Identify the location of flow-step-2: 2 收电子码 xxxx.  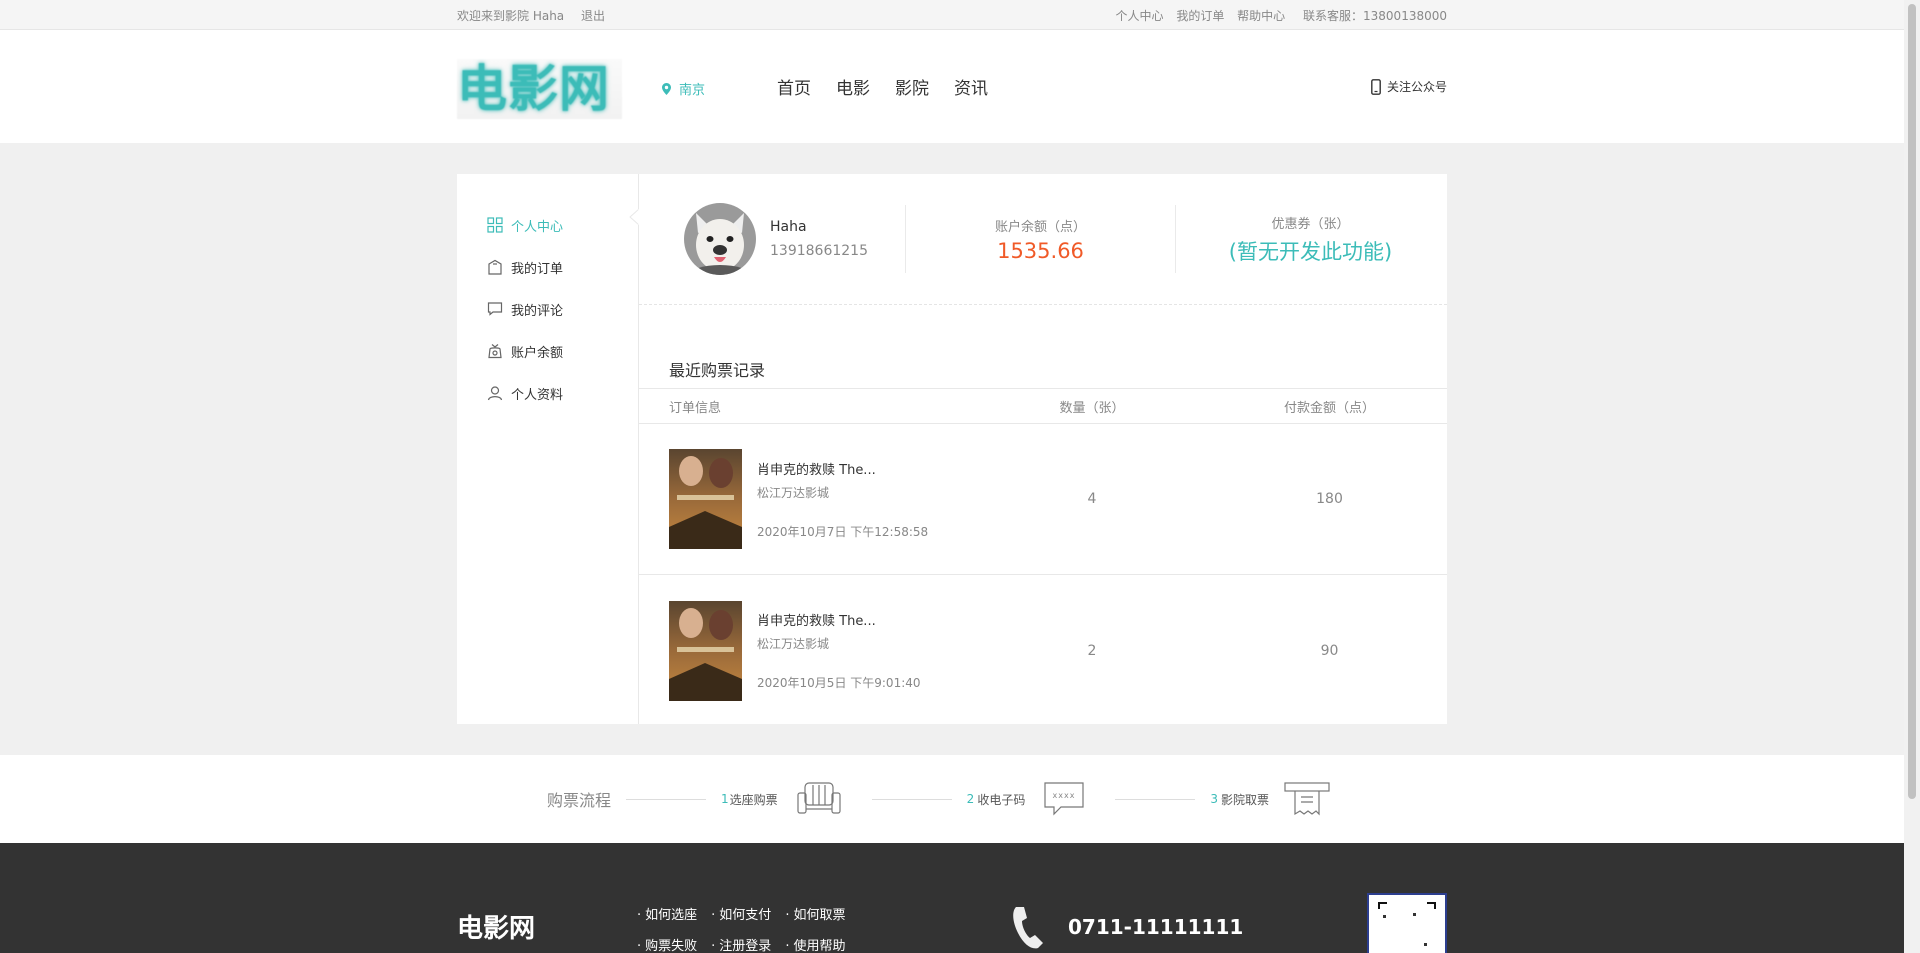
(1026, 799).